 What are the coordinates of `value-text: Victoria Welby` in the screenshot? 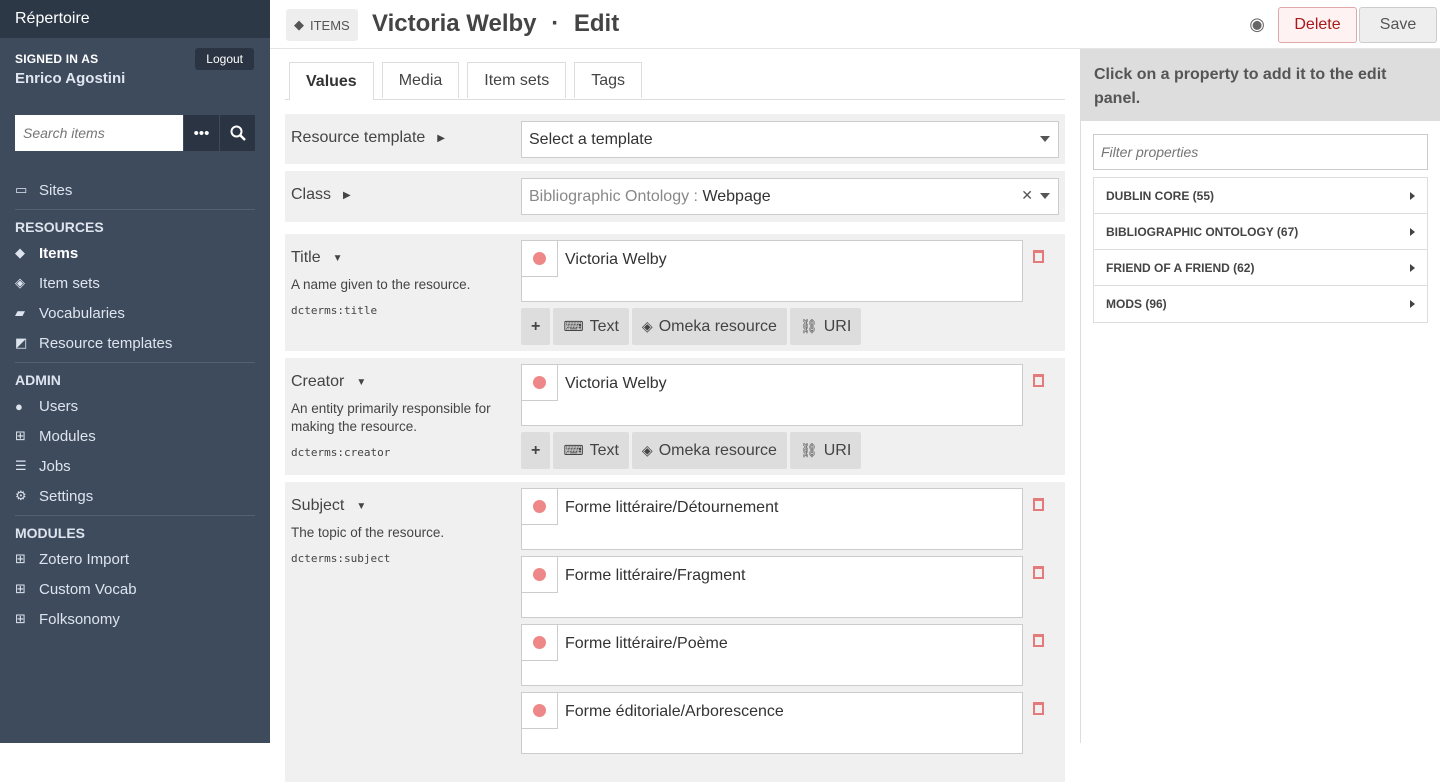 It's located at (616, 259).